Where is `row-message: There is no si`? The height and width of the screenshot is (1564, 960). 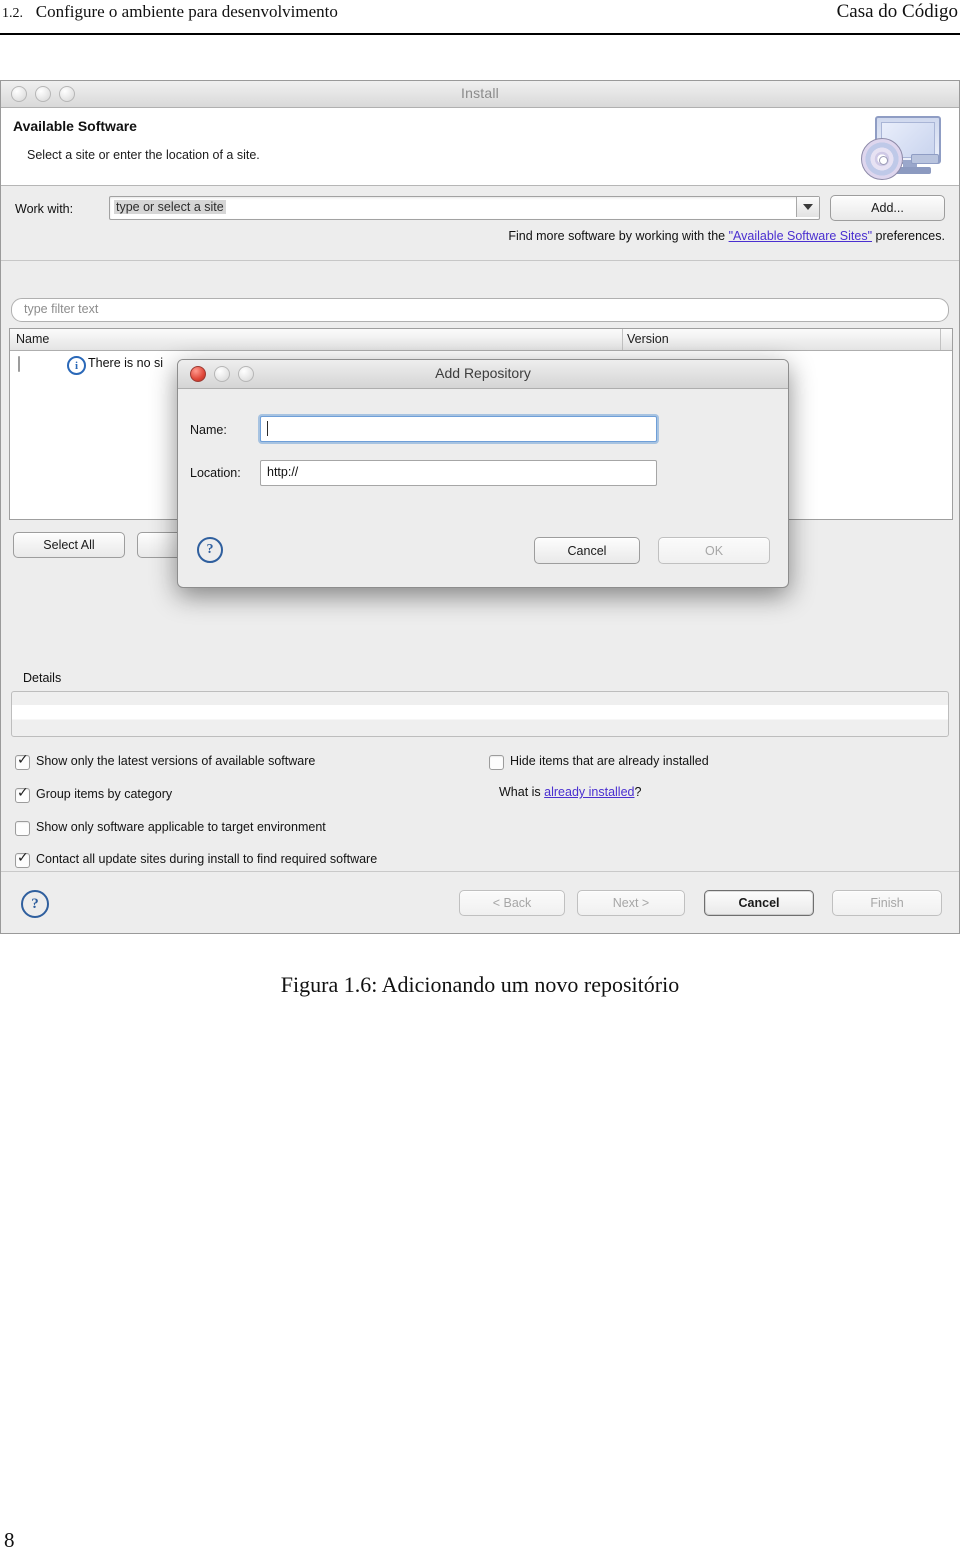 row-message: There is no si is located at coordinates (126, 363).